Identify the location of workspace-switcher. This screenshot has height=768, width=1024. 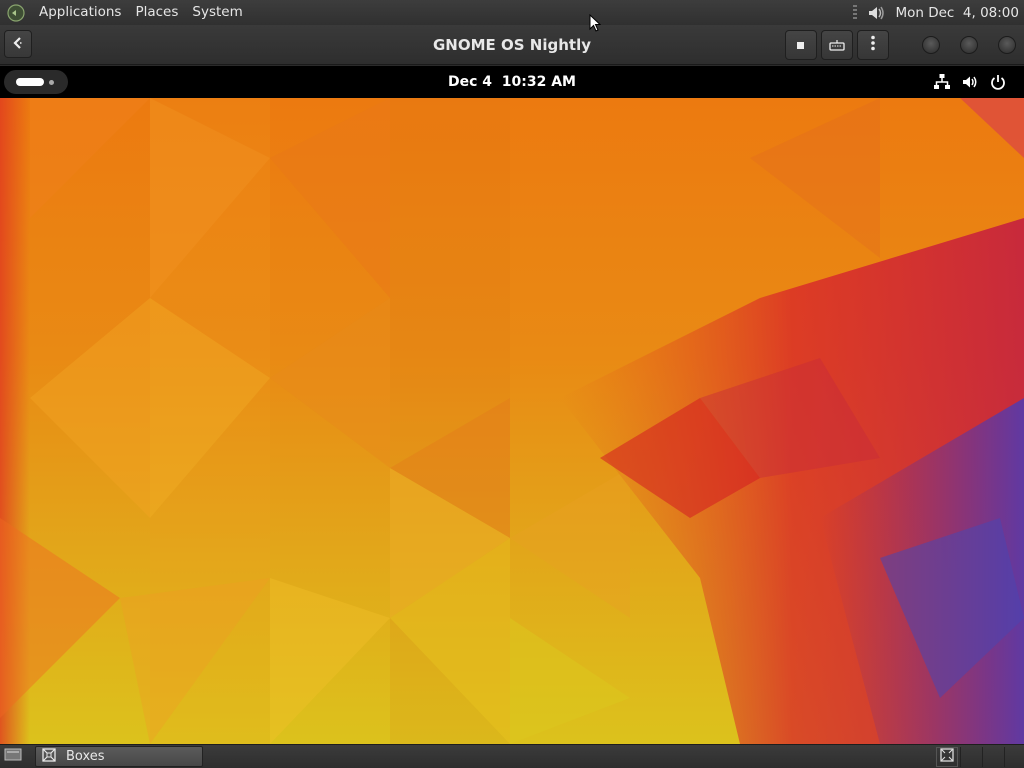
(947, 757).